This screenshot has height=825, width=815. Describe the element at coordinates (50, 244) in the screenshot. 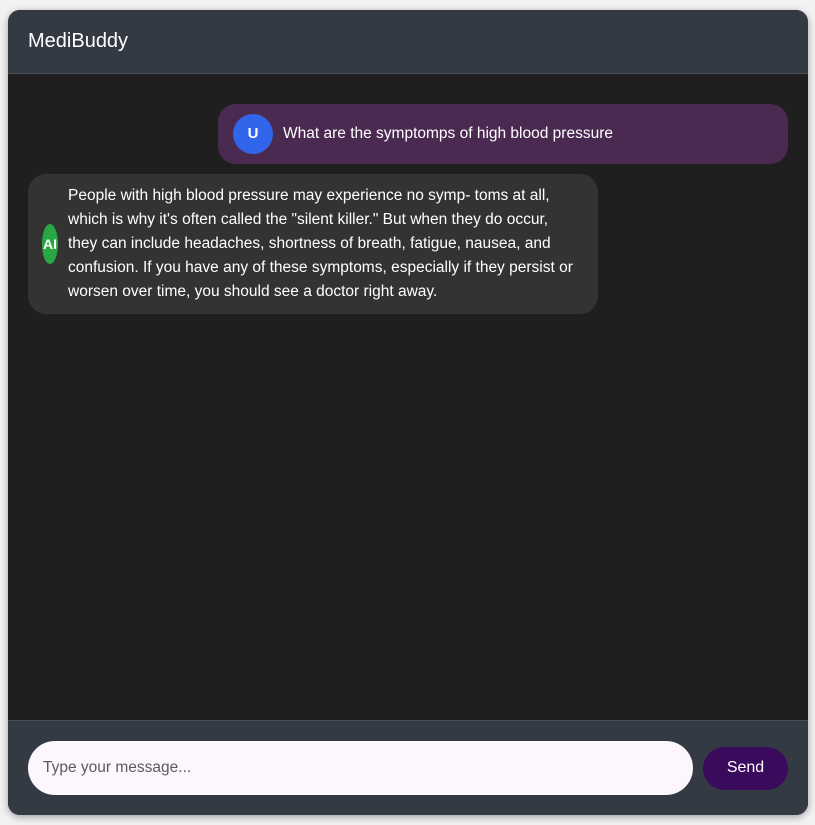

I see `ai-avatar: AI` at that location.